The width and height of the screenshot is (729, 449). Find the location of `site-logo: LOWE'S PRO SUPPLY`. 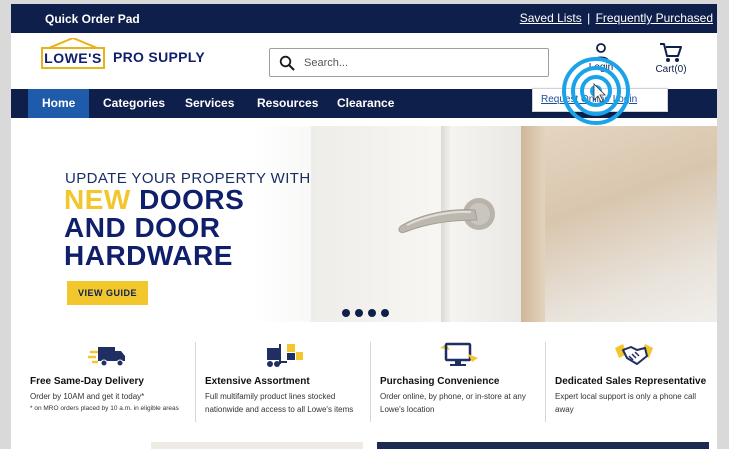

site-logo: LOWE'S PRO SUPPLY is located at coordinates (123, 53).